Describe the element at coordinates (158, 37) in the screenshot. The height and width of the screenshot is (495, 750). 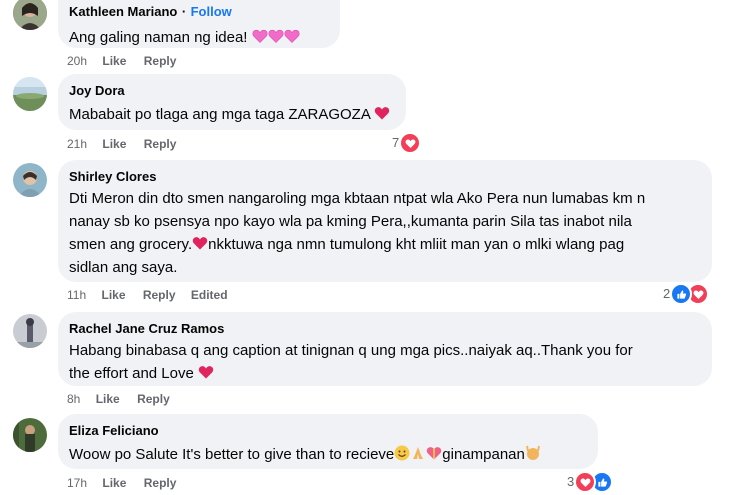
I see `comment-text-body: Ang galing naman ng idea!` at that location.